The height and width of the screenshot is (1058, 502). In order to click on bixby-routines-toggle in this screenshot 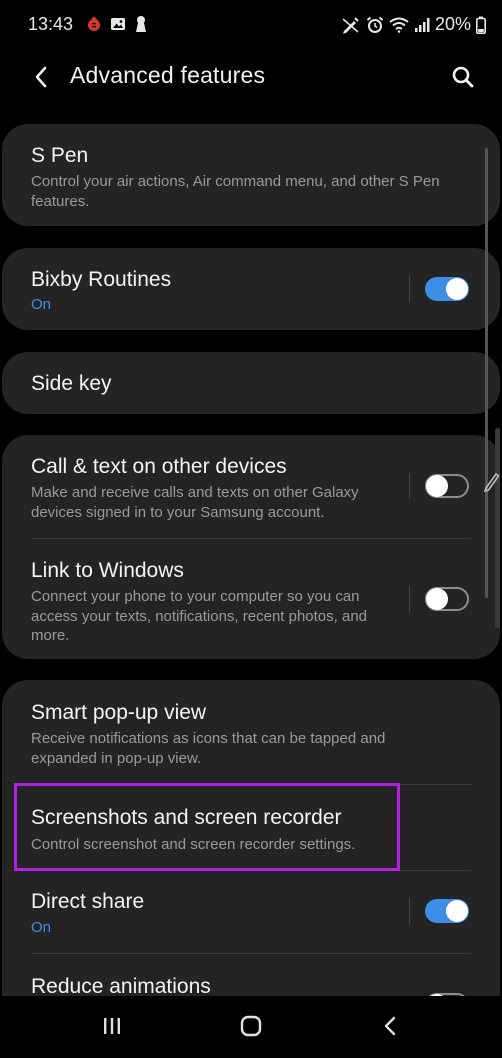, I will do `click(447, 289)`.